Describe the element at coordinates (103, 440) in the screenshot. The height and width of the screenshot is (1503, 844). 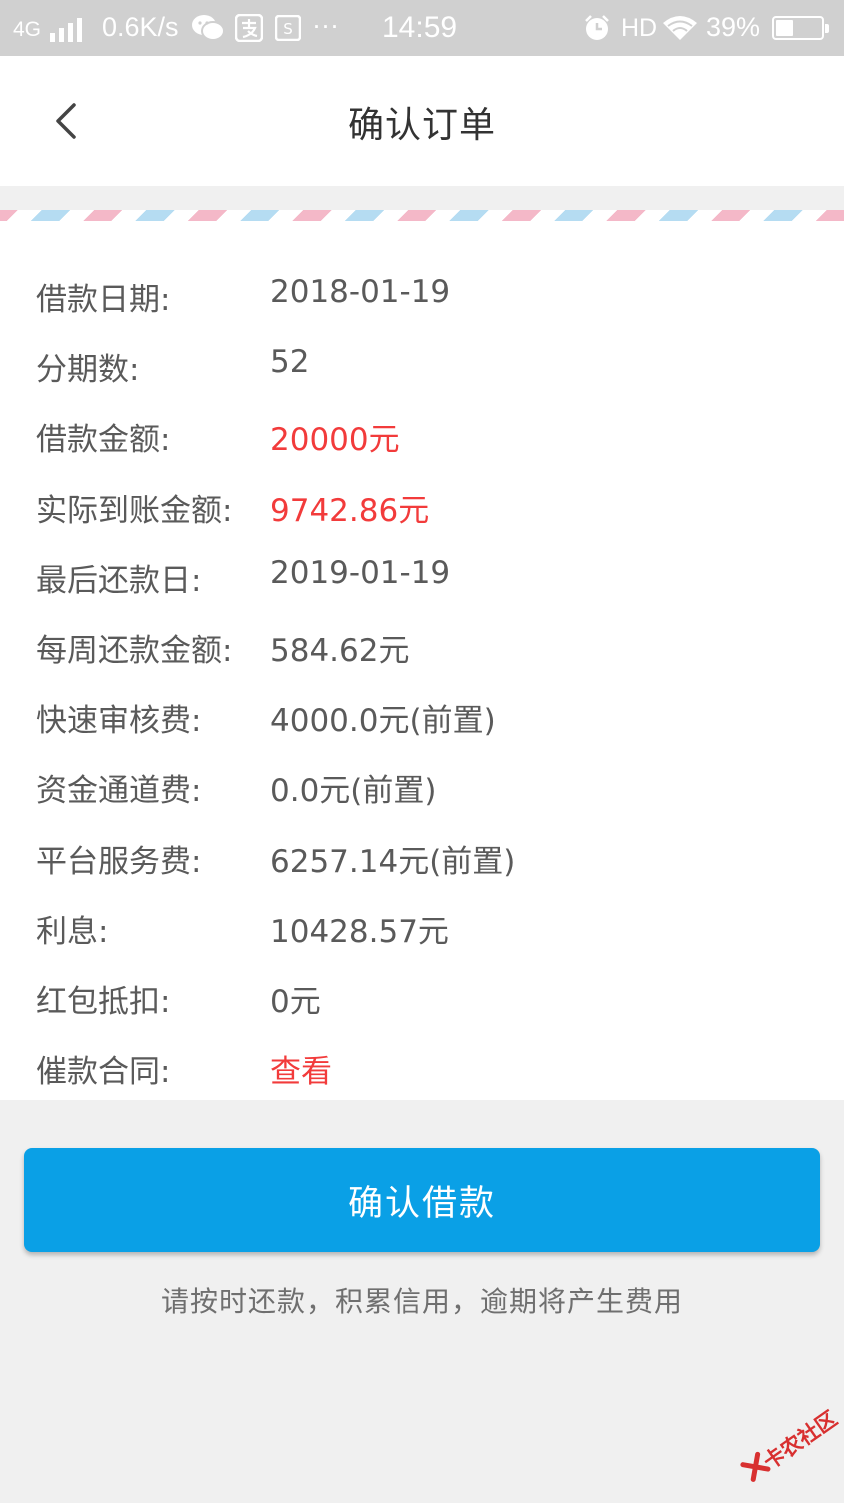
I see `detail-label: 借款金额:` at that location.